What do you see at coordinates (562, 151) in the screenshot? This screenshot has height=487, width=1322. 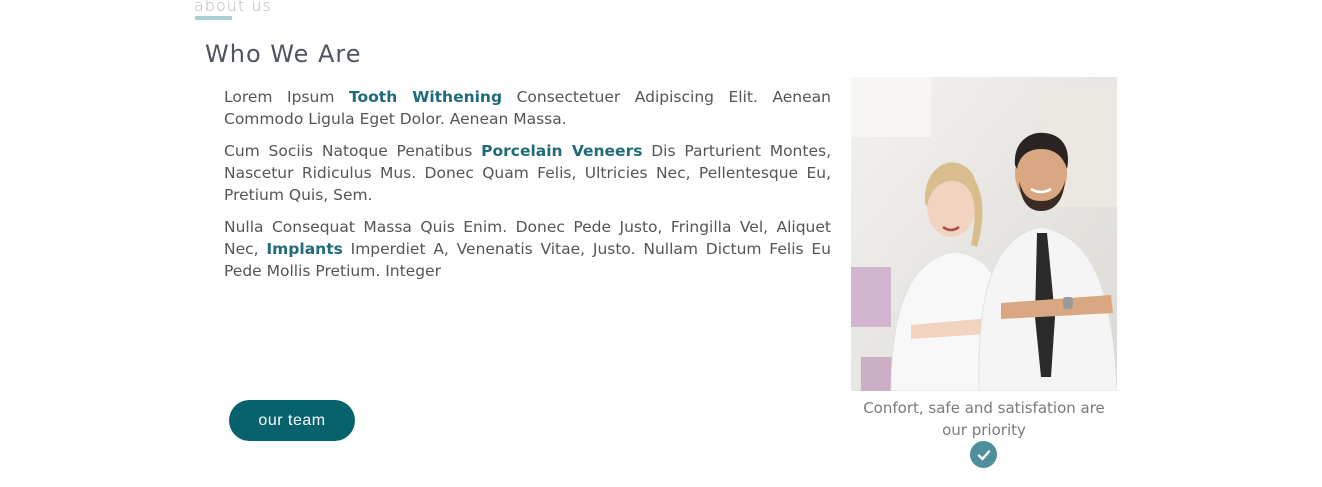 I see `keyword-porcelain-veneers: Porcelain Veneers` at bounding box center [562, 151].